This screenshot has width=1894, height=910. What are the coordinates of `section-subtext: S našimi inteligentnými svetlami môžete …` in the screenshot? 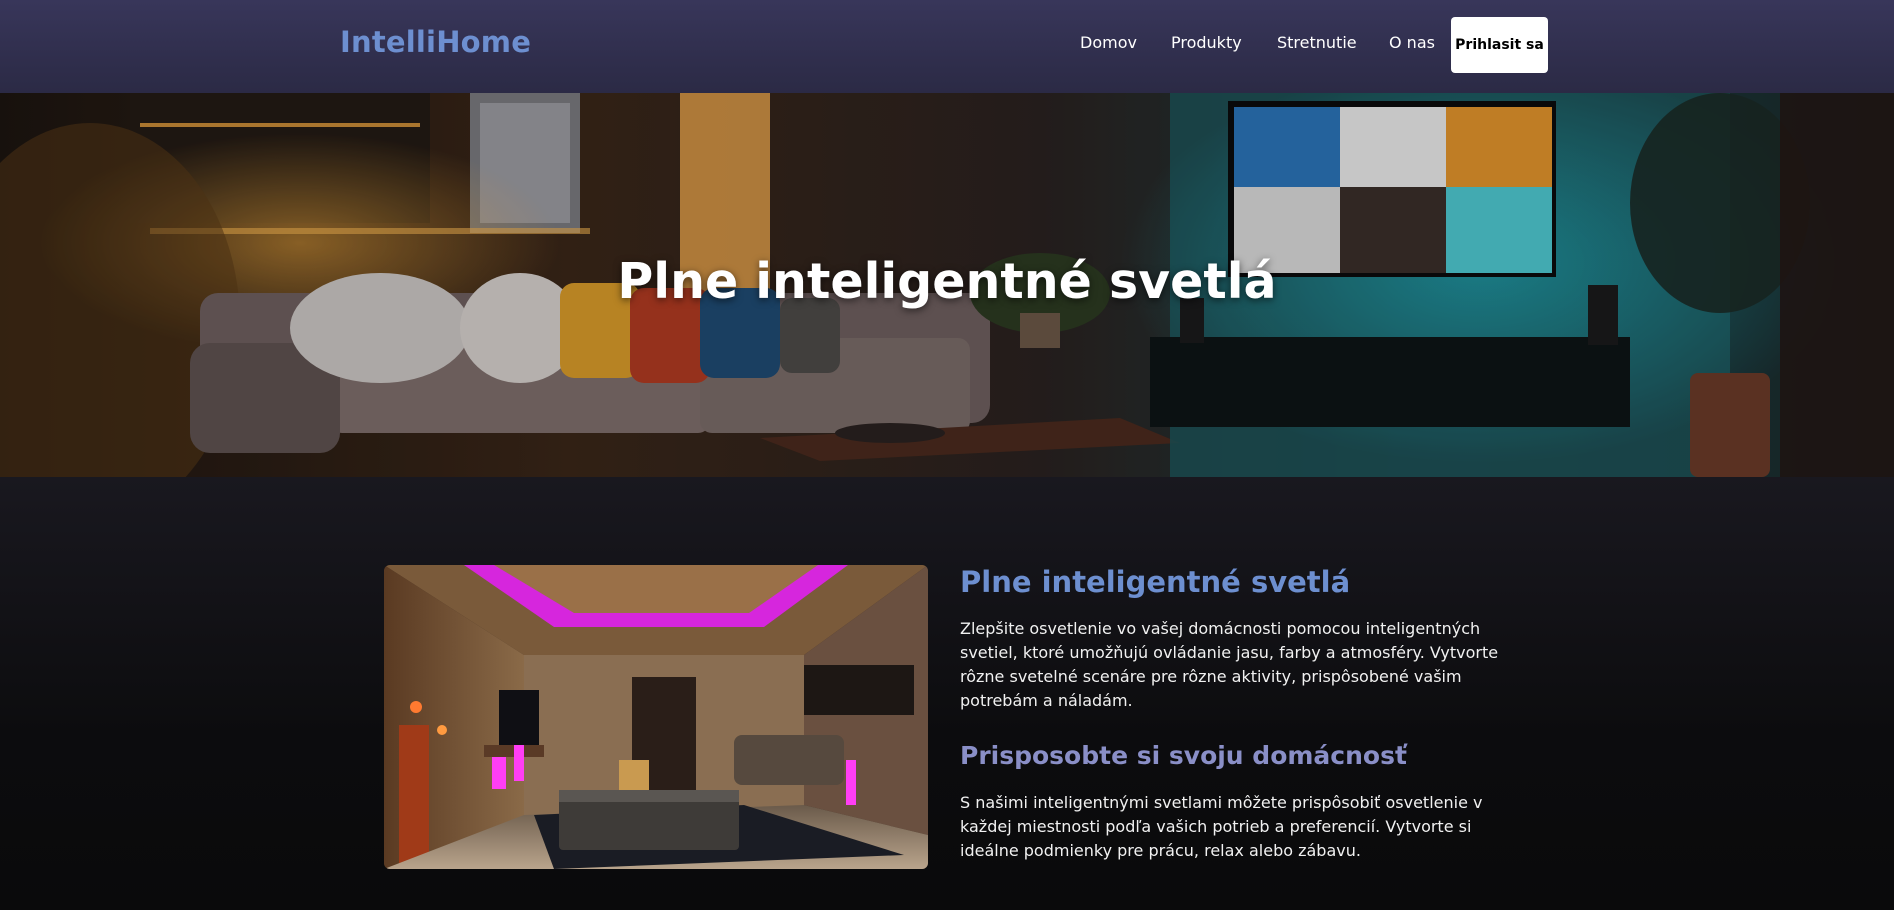 It's located at (1221, 826).